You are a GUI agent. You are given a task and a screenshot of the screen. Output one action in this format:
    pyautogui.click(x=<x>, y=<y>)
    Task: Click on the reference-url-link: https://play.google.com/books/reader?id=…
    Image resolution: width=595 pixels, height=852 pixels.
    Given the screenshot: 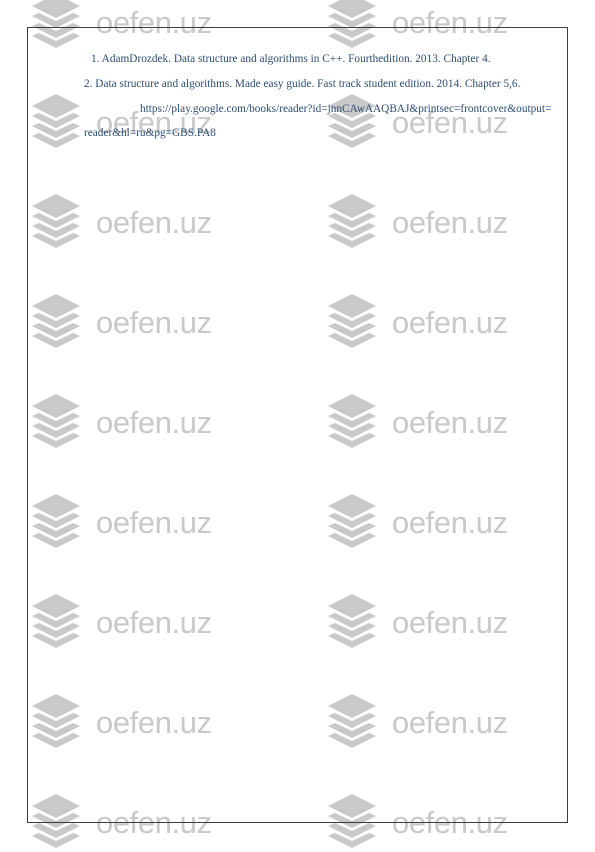 What is the action you would take?
    pyautogui.click(x=319, y=121)
    